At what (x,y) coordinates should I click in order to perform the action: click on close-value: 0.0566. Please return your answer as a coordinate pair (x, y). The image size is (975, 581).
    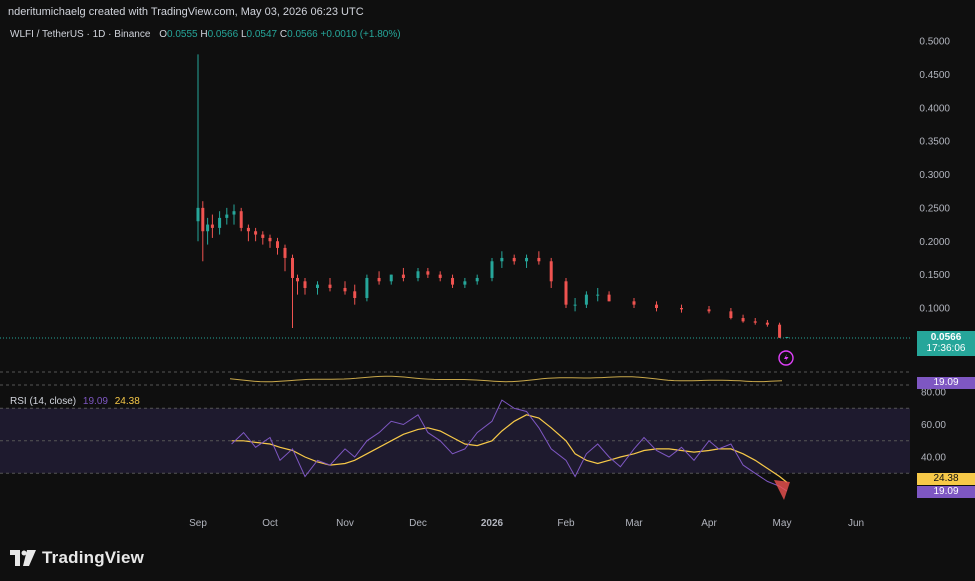
    Looking at the image, I should click on (302, 34).